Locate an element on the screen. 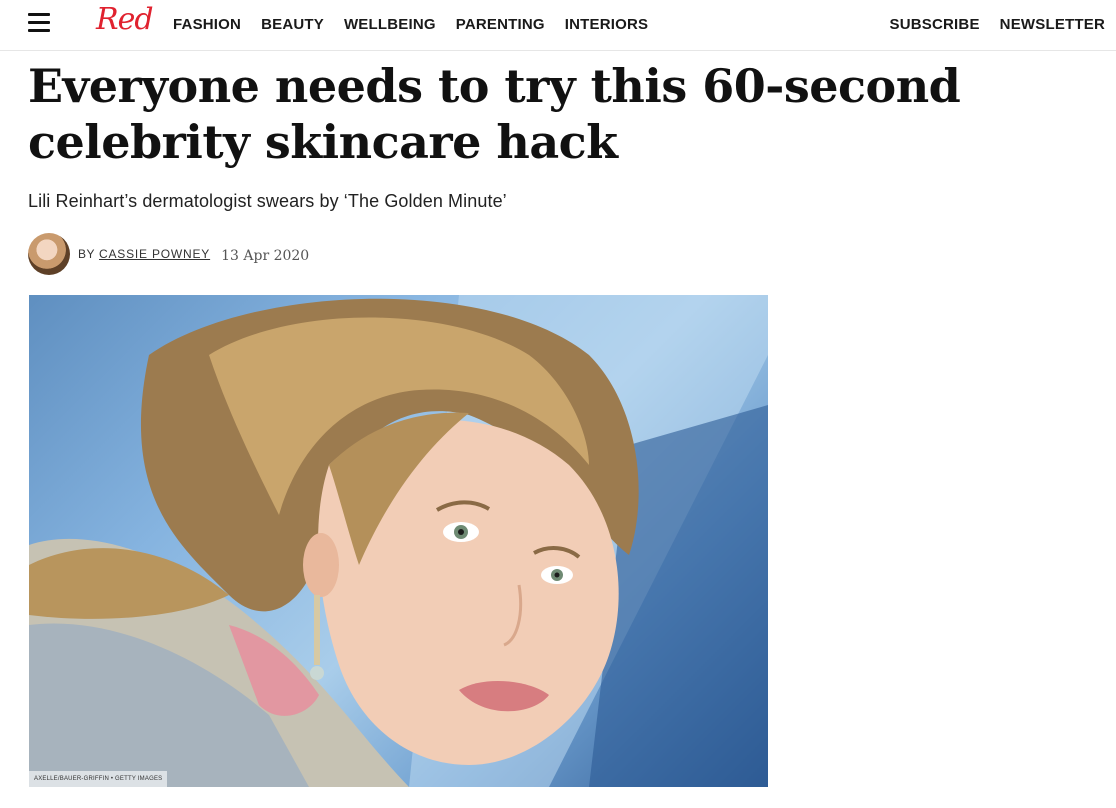 The height and width of the screenshot is (808, 1116). nav-item-fashion: FASHION is located at coordinates (207, 24).